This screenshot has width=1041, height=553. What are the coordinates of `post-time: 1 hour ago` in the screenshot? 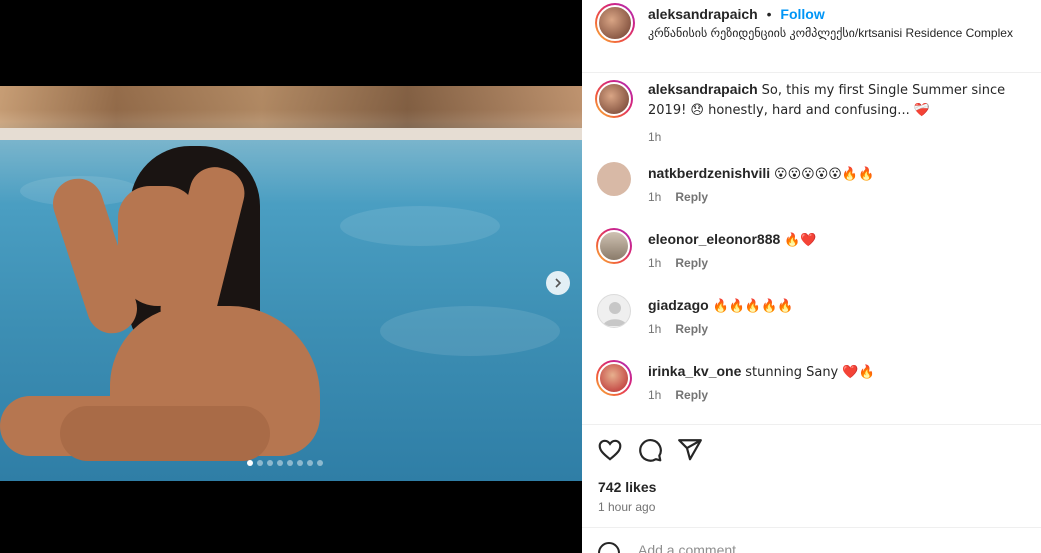 It's located at (627, 507).